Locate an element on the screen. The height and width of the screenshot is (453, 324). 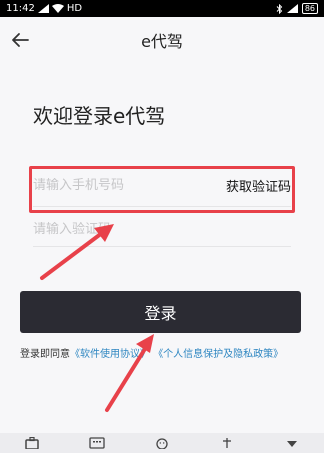
navbar: e代驾 is located at coordinates (162, 40).